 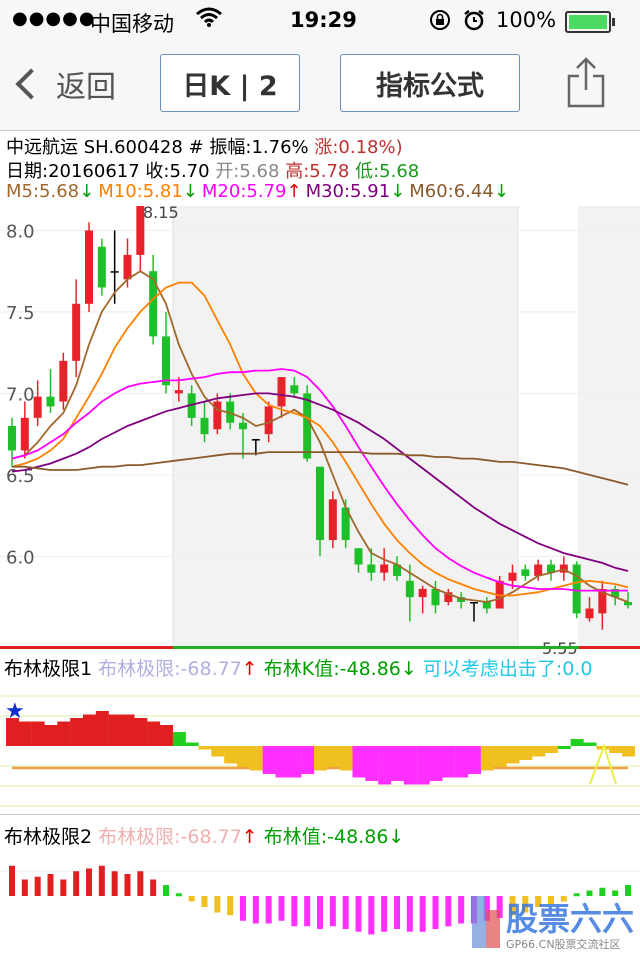 What do you see at coordinates (376, 647) in the screenshot?
I see `chart-bottom-border` at bounding box center [376, 647].